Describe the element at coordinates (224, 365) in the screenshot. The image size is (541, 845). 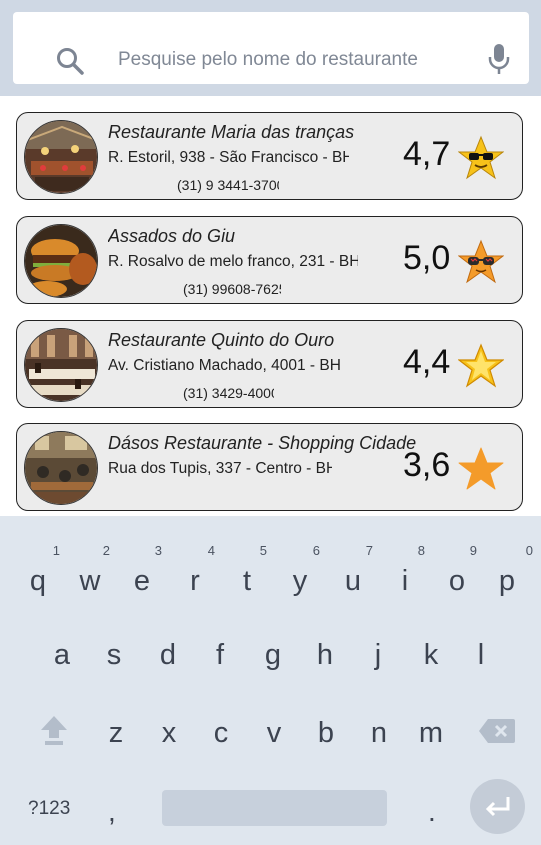
I see `restaurant-address: Av. Cristiano Machado, 4001 - BH` at that location.